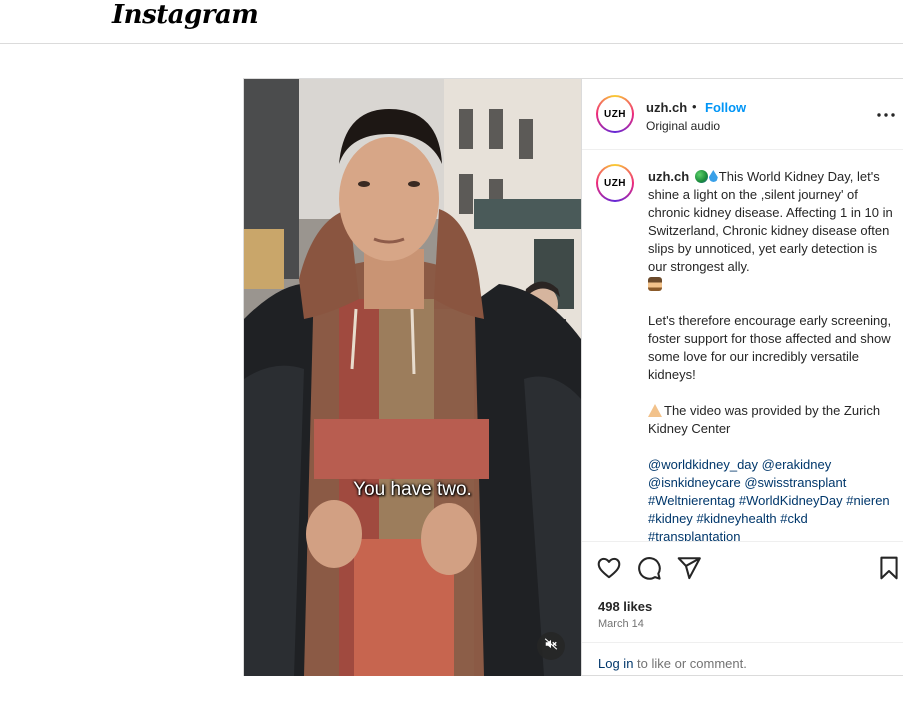 The height and width of the screenshot is (704, 903). I want to click on folded-hands-icon, so click(655, 410).